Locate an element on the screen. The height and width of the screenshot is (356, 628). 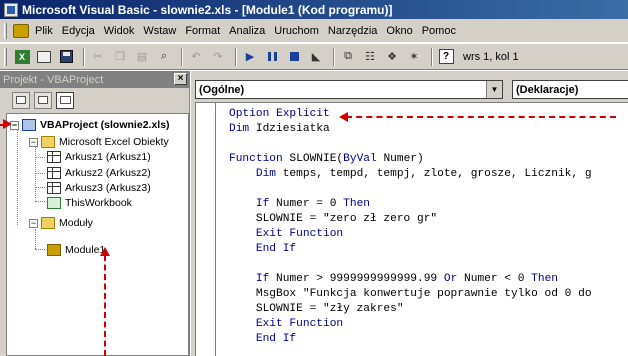
object-browser-button: ❖ is located at coordinates (392, 57).